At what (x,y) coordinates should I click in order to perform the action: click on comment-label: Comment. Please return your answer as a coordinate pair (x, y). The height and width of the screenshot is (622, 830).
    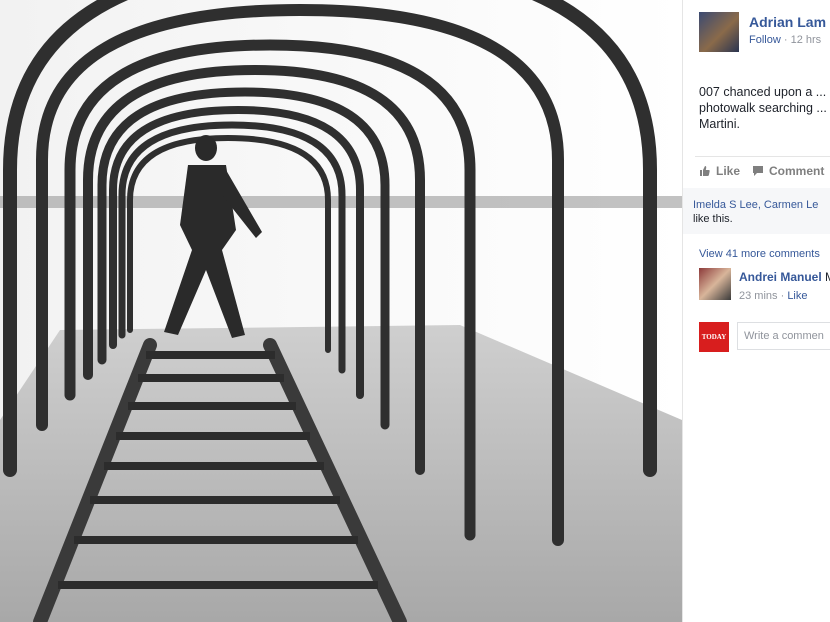
    Looking at the image, I should click on (797, 171).